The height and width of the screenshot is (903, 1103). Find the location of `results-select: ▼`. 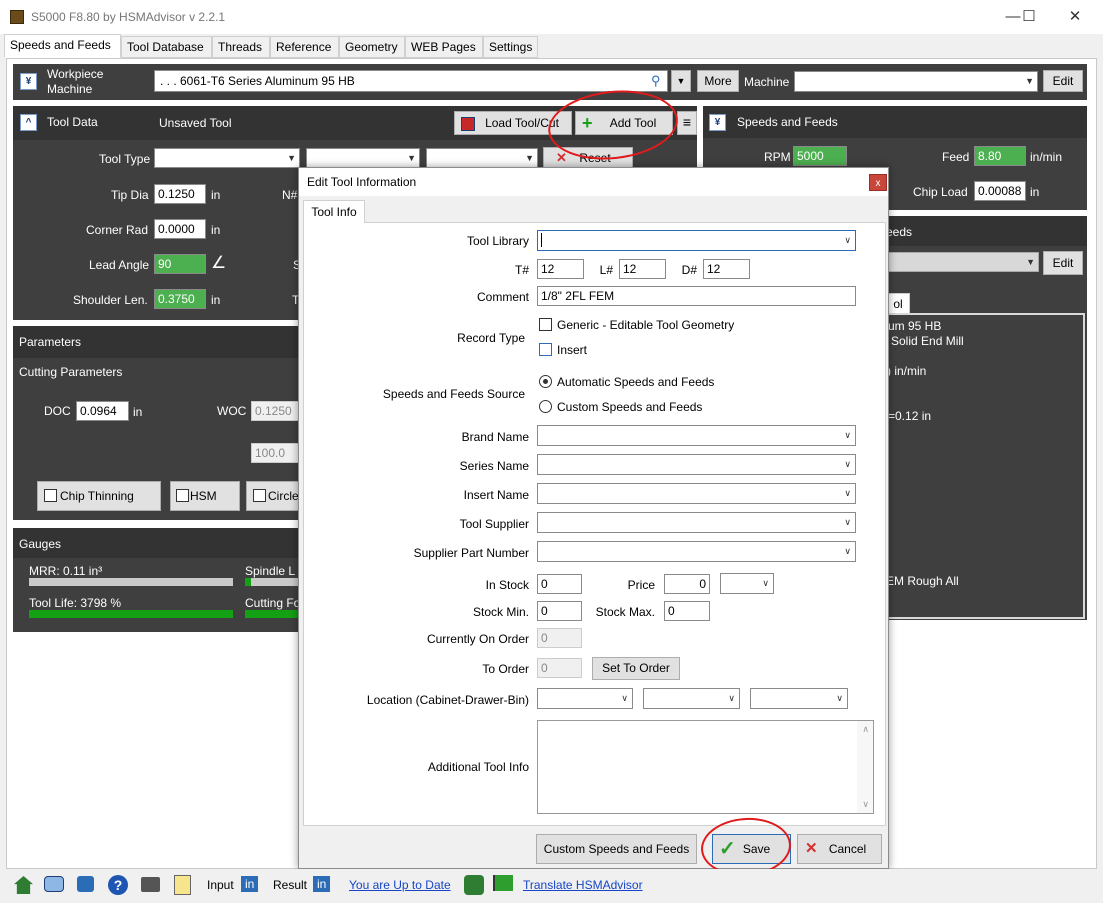

results-select: ▼ is located at coordinates (962, 262).